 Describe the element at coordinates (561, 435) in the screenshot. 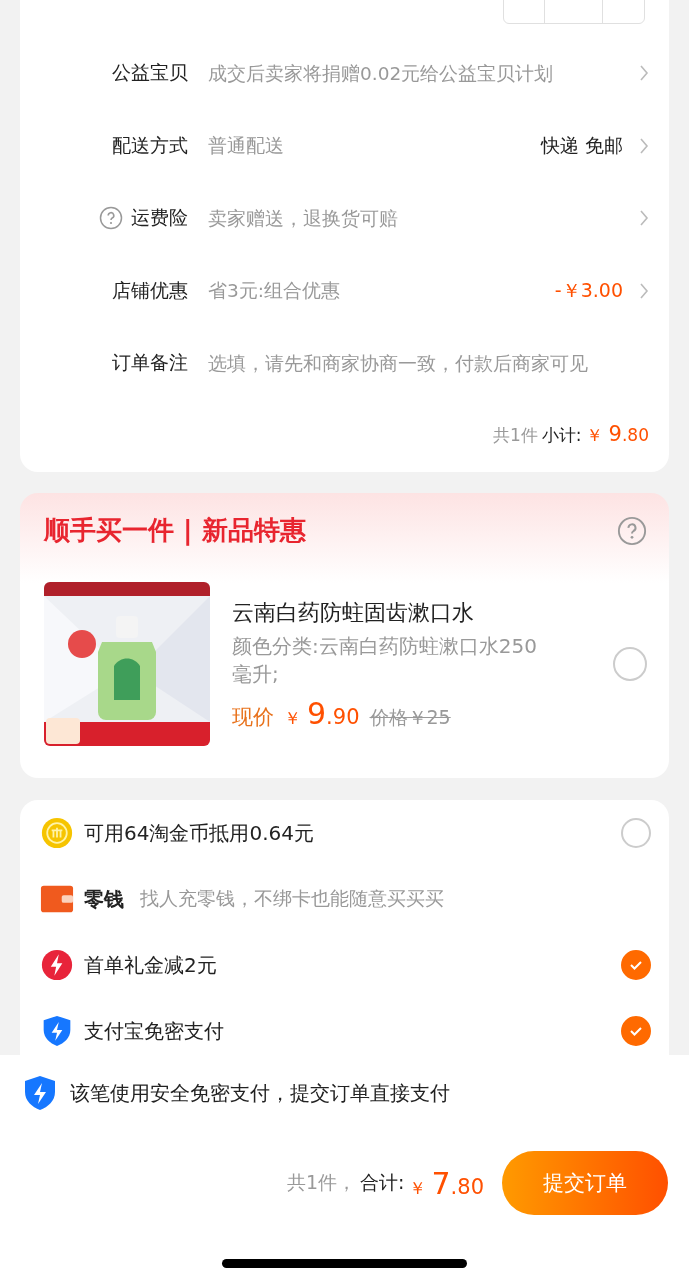

I see `subtotal-label: 小计:` at that location.